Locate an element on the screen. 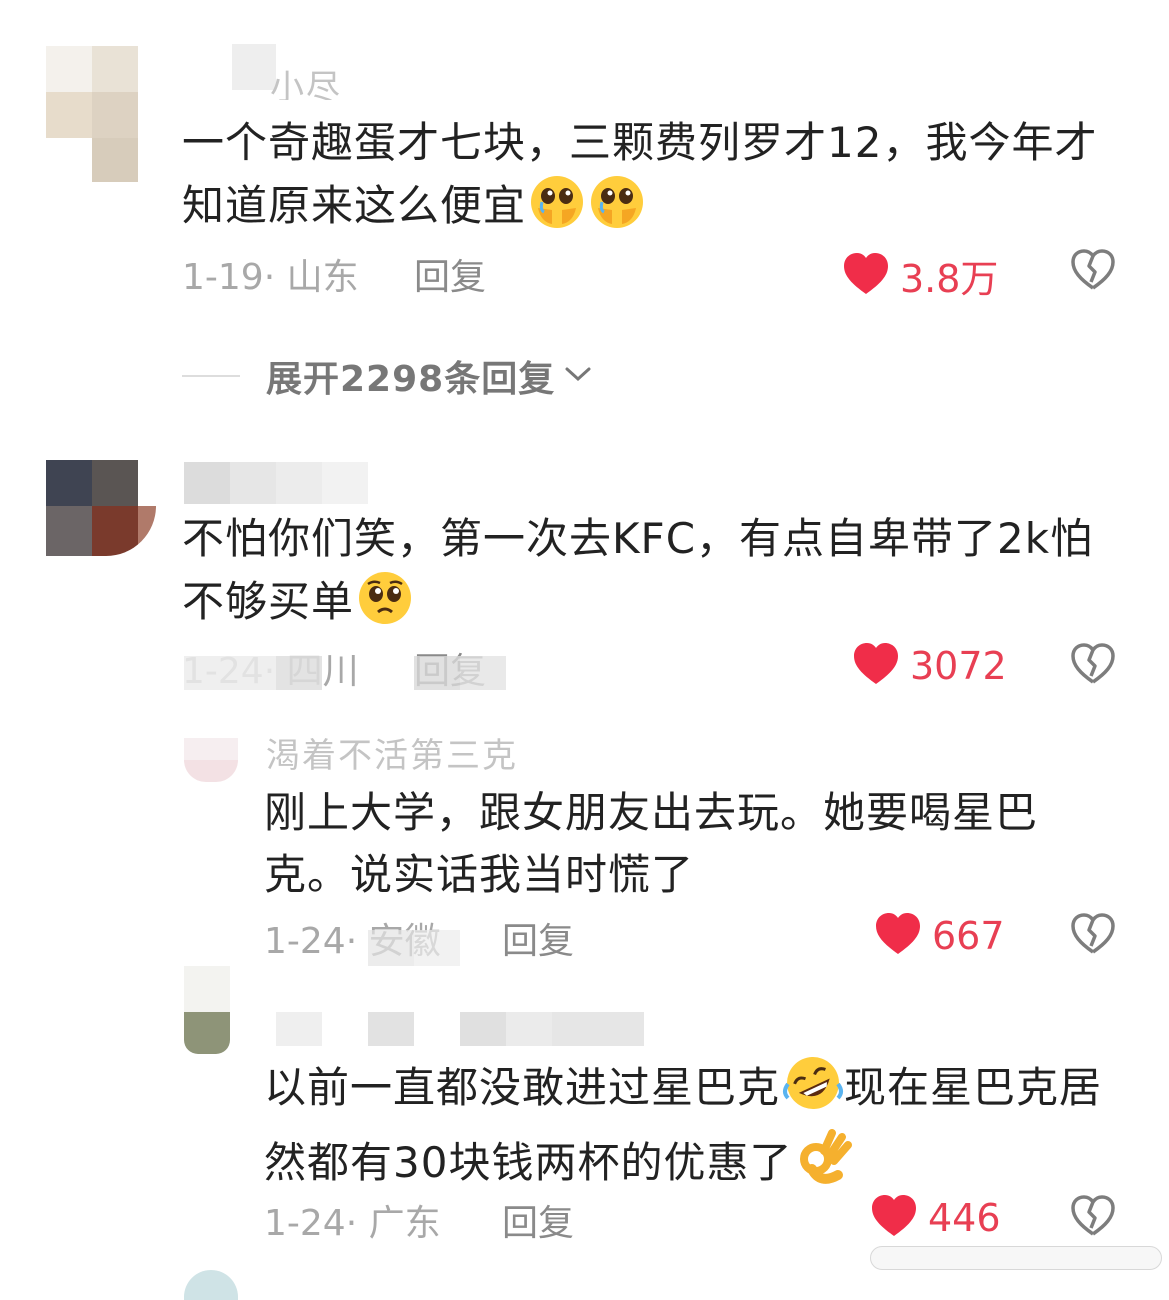  comment-text: 一个奇趣蛋才七块，三颗费列罗才12，我今年才知道原来这么便宜 is located at coordinates (652, 179).